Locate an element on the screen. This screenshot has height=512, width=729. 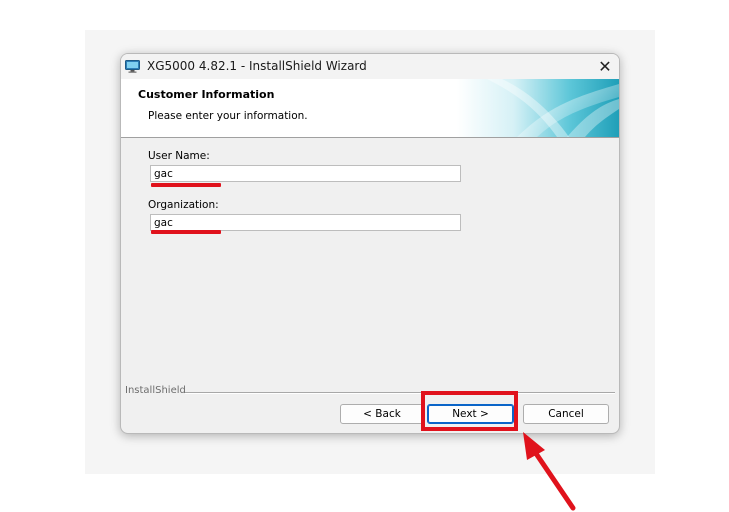
installshield-group-label: InstallShield is located at coordinates (155, 390).